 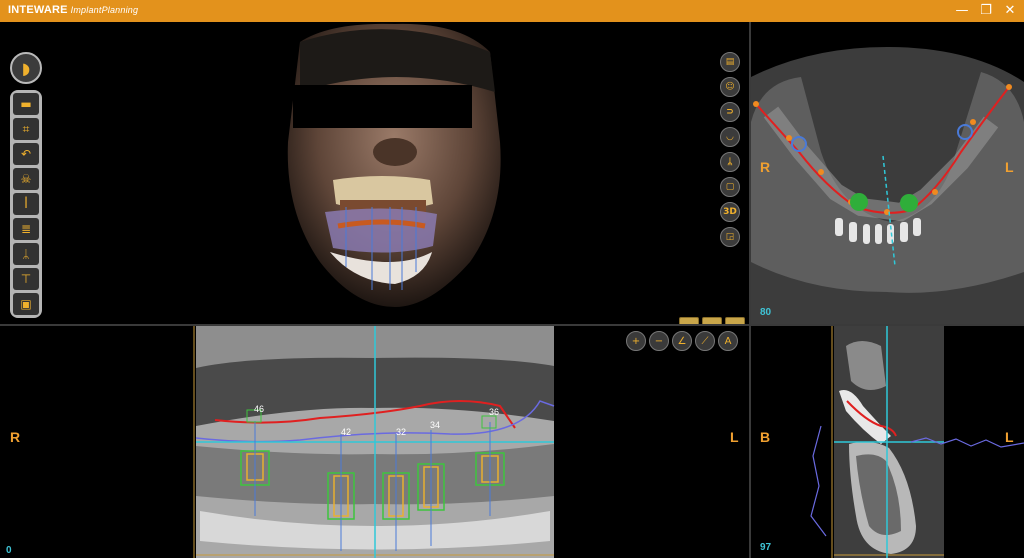 I want to click on tooth-icon: ◗, so click(x=26, y=68).